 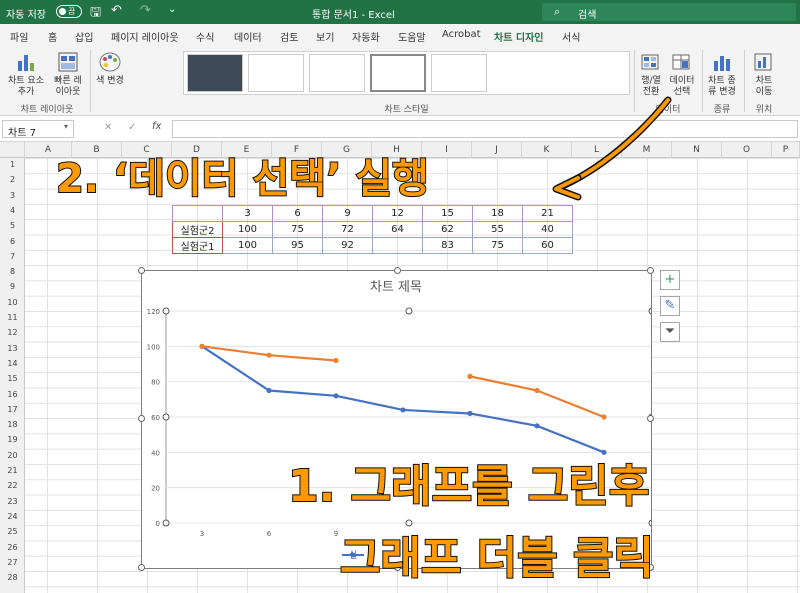 What do you see at coordinates (468, 486) in the screenshot?
I see `annotation-step1-line1: 1. 그래프를 그린후` at bounding box center [468, 486].